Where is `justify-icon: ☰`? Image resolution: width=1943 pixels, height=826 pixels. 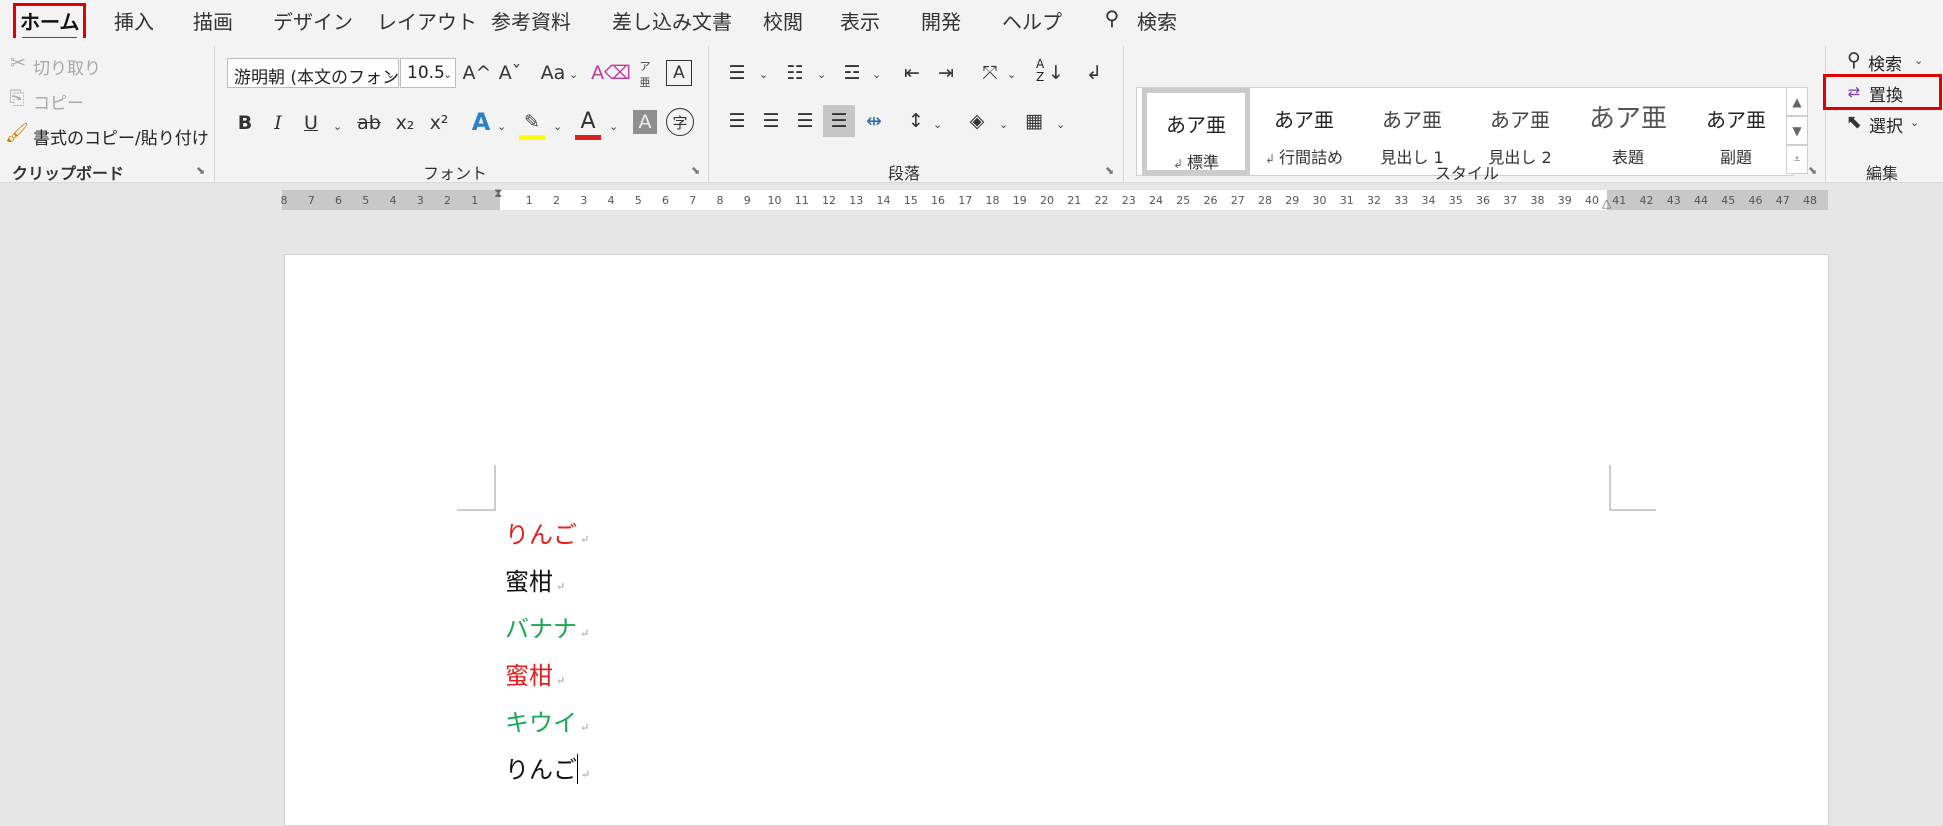
justify-icon: ☰ is located at coordinates (839, 121).